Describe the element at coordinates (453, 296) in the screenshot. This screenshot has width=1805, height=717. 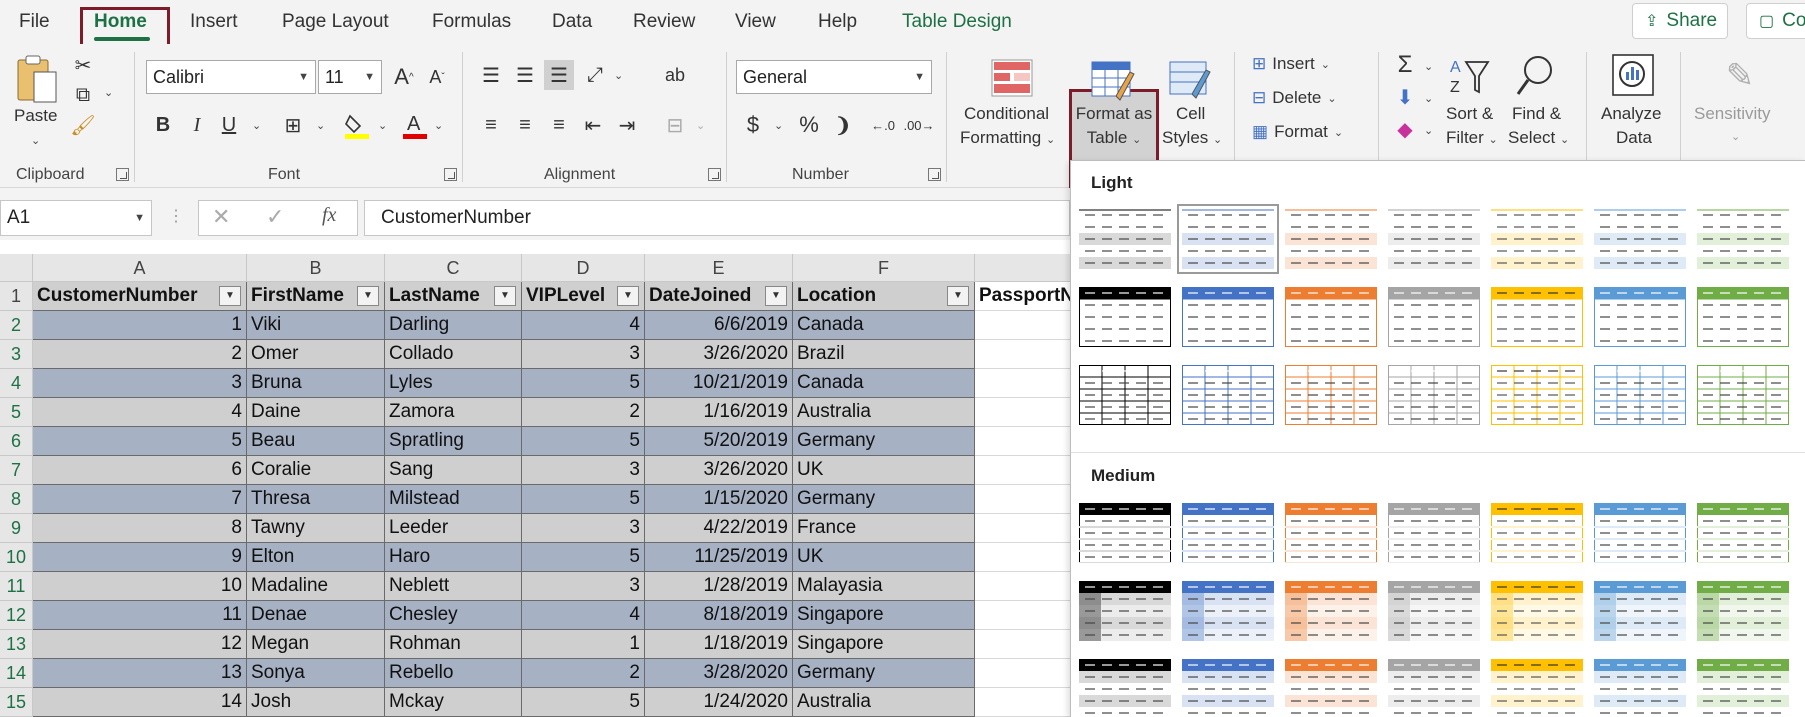
I see `header-cell: LastName ▼` at that location.